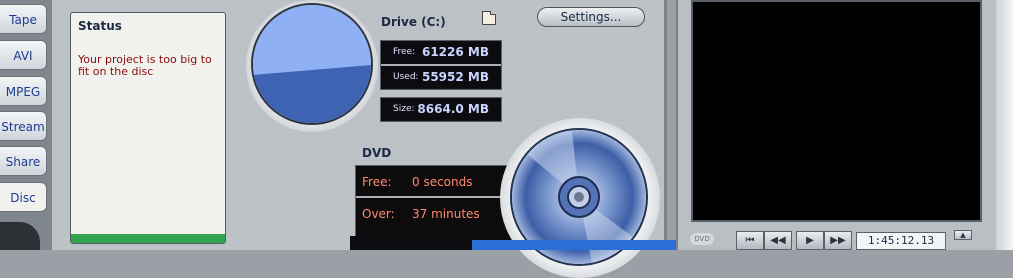 This screenshot has width=1013, height=278. Describe the element at coordinates (778, 240) in the screenshot. I see `rewind-button: ◀◀` at that location.